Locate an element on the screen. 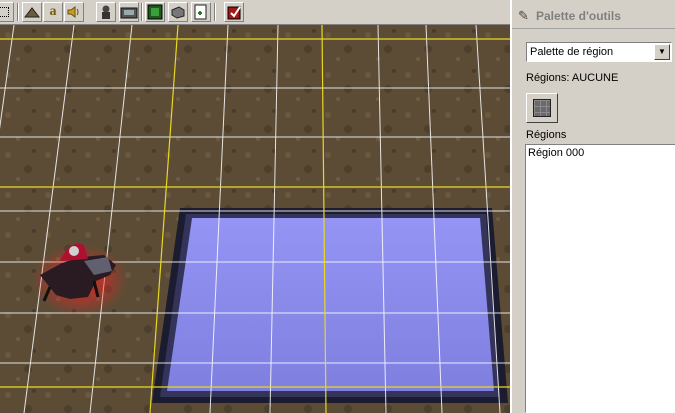 This screenshot has width=675, height=413. region-icon is located at coordinates (542, 108).